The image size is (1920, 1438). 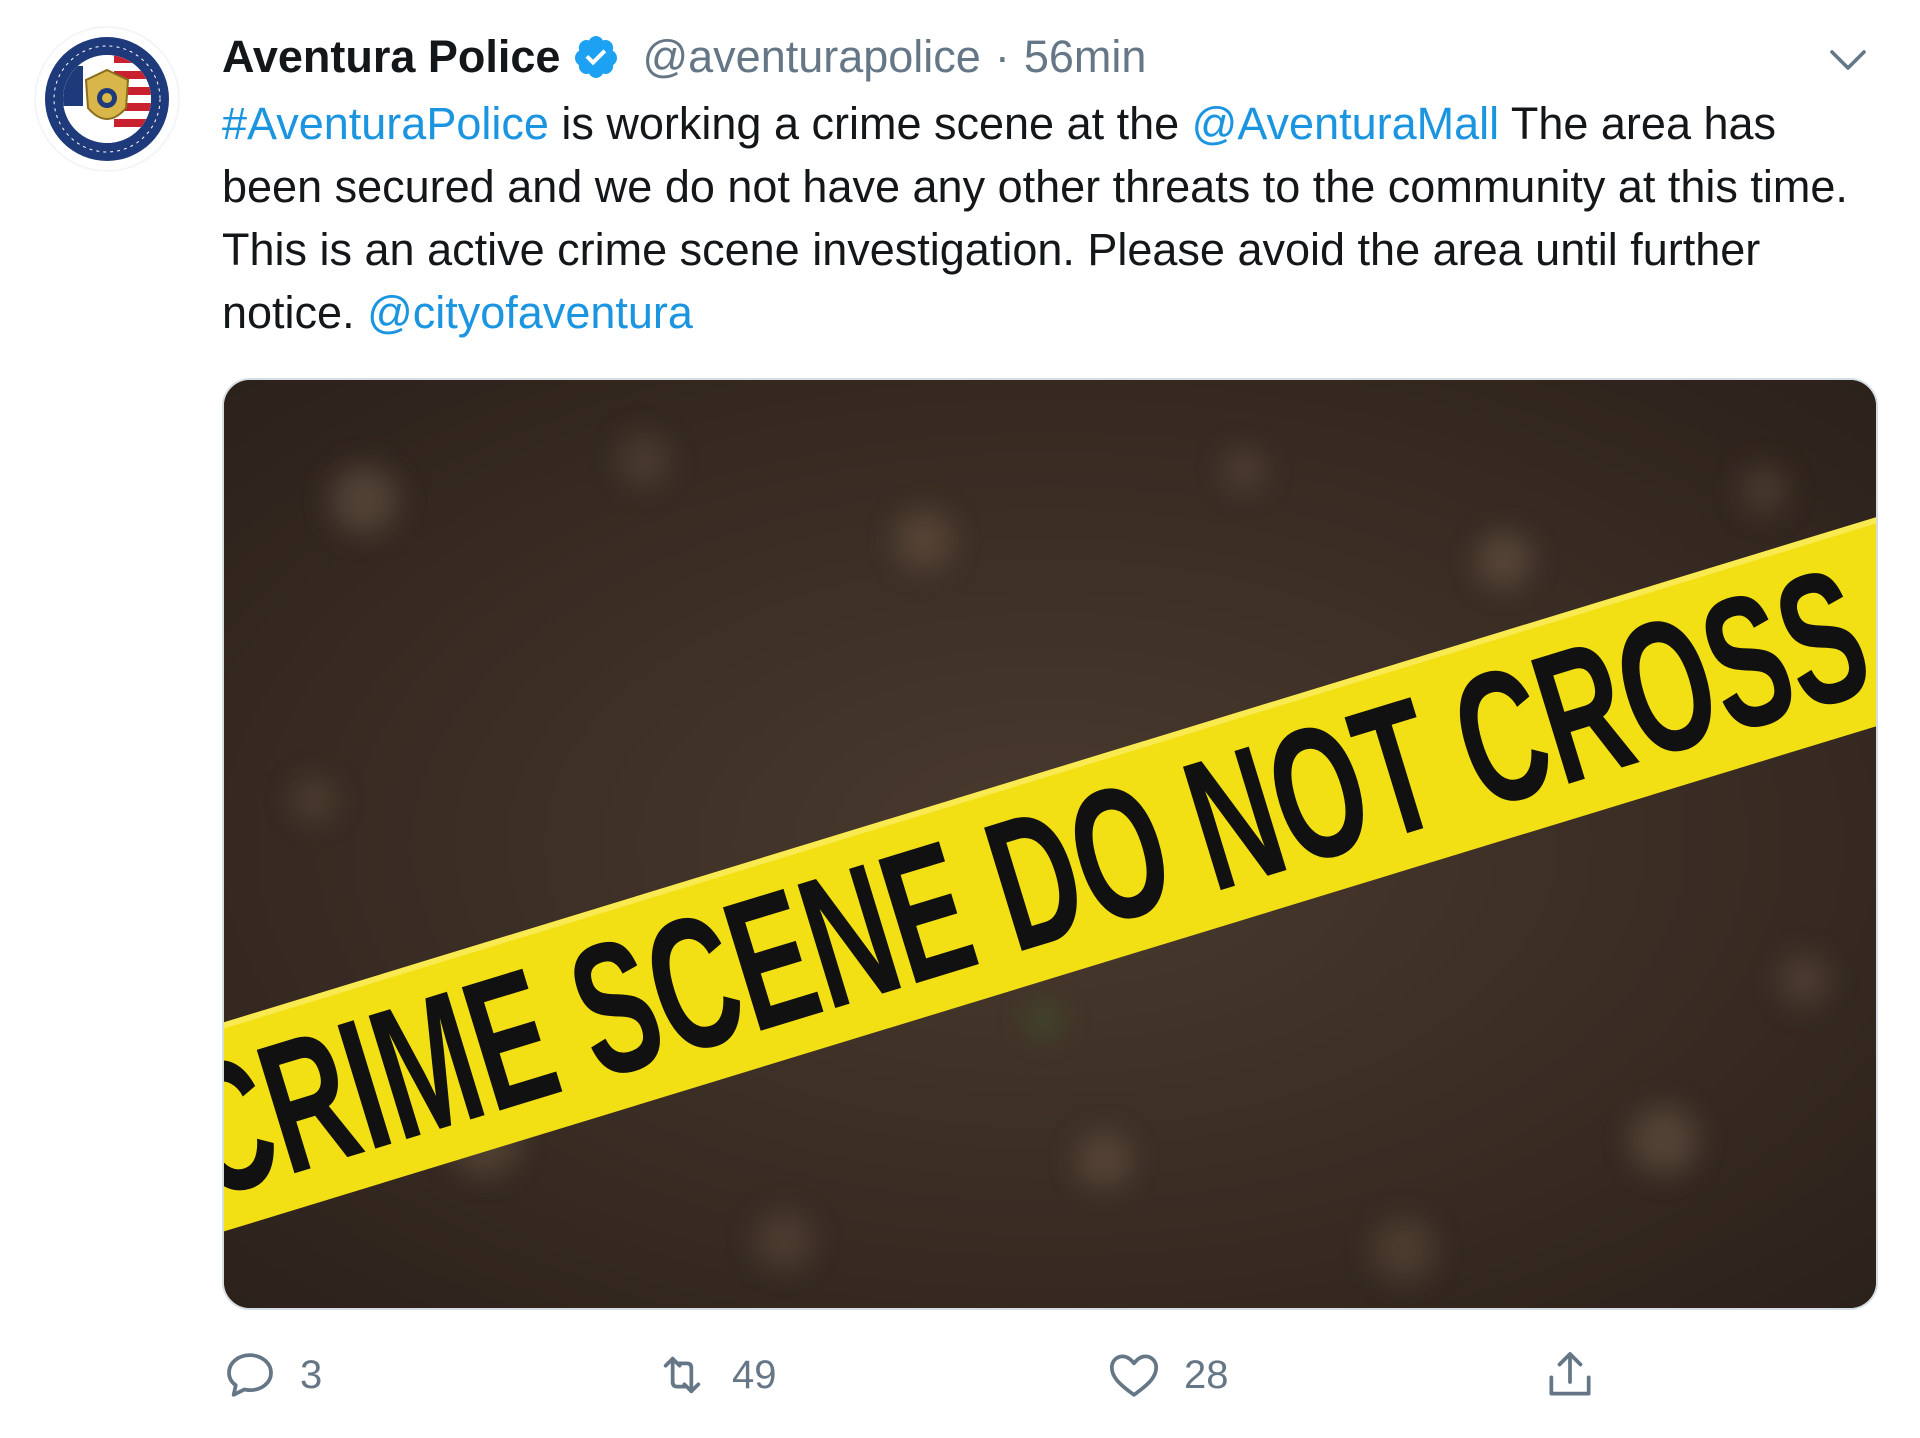 What do you see at coordinates (1052, 1375) in the screenshot?
I see `tweet-actions: 3 49 28` at bounding box center [1052, 1375].